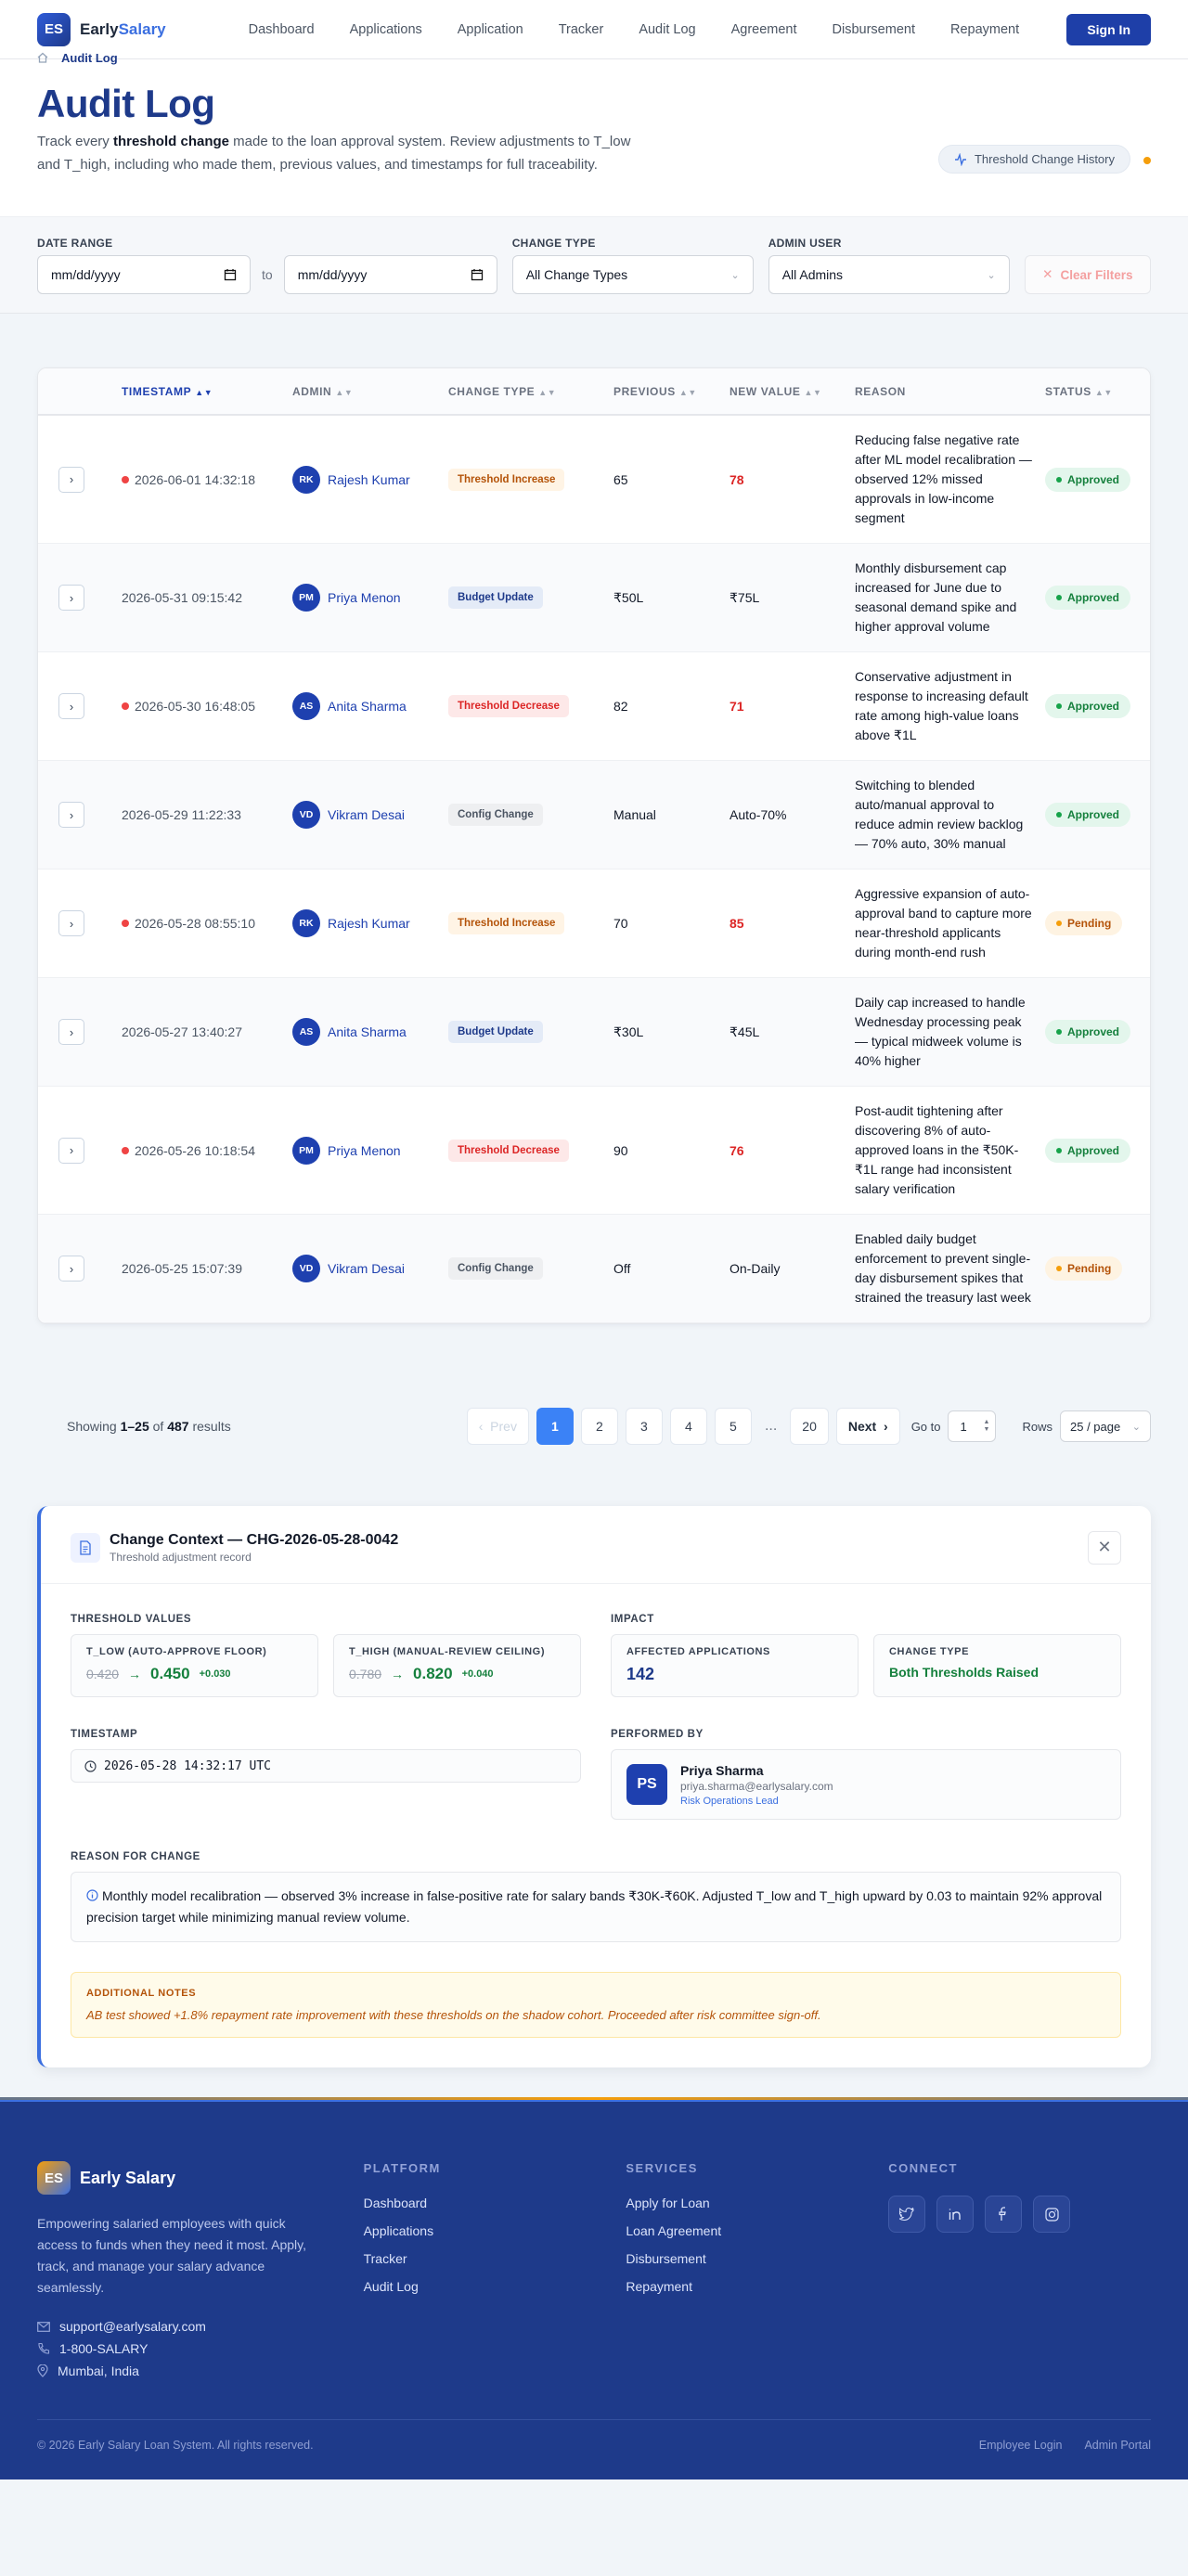 Image resolution: width=1188 pixels, height=2576 pixels. What do you see at coordinates (200, 2178) in the screenshot?
I see `footer-brand: ES Early Salary` at bounding box center [200, 2178].